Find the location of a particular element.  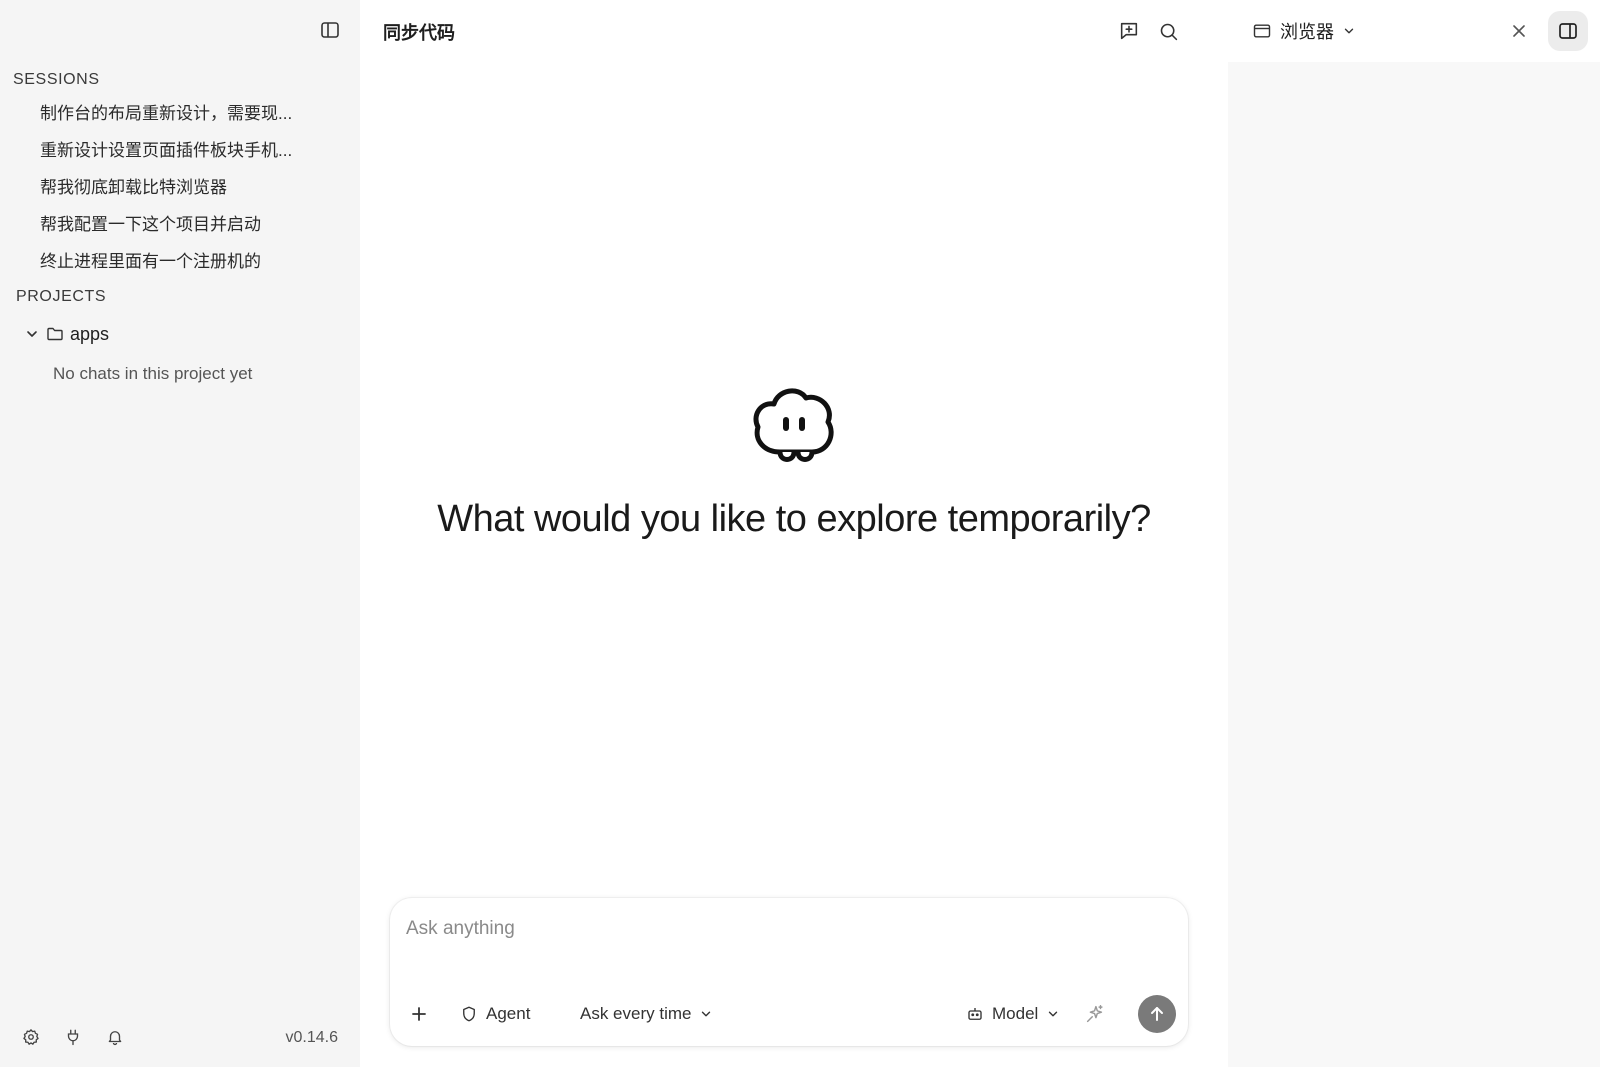

search-button is located at coordinates (1168, 31).